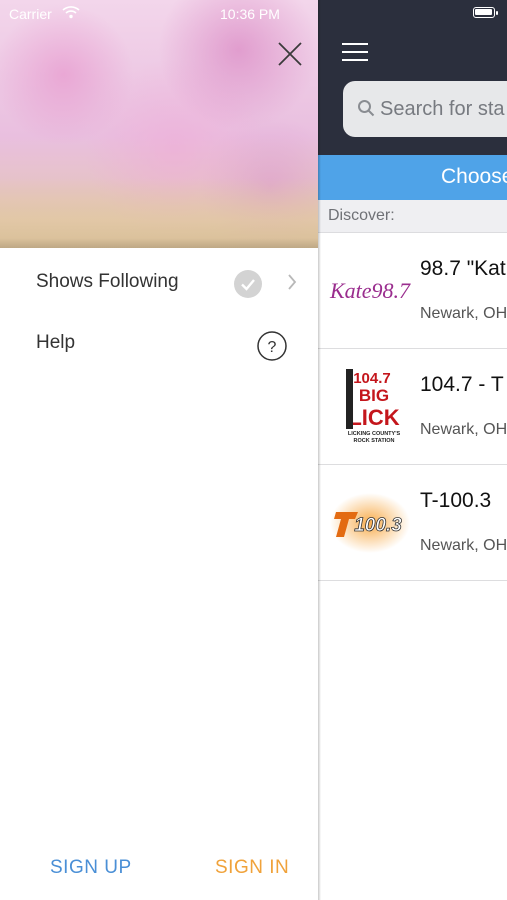  I want to click on svg-text: Kate98.7, so click(370, 290).